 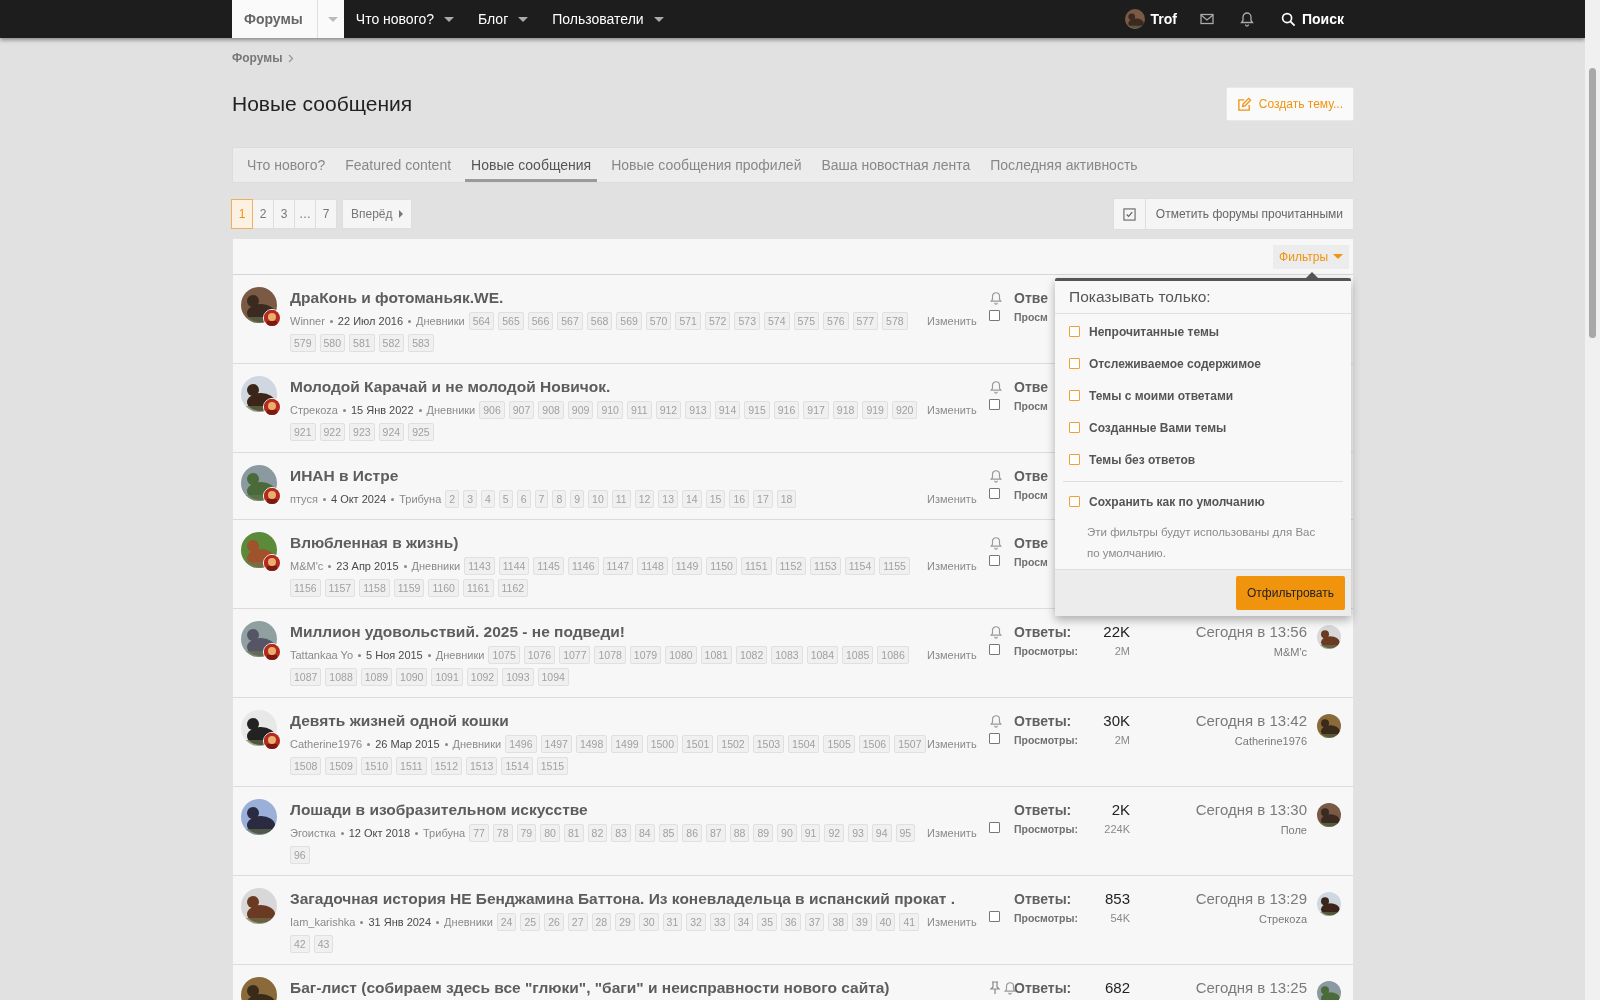 I want to click on page-link: 1161, so click(x=478, y=588).